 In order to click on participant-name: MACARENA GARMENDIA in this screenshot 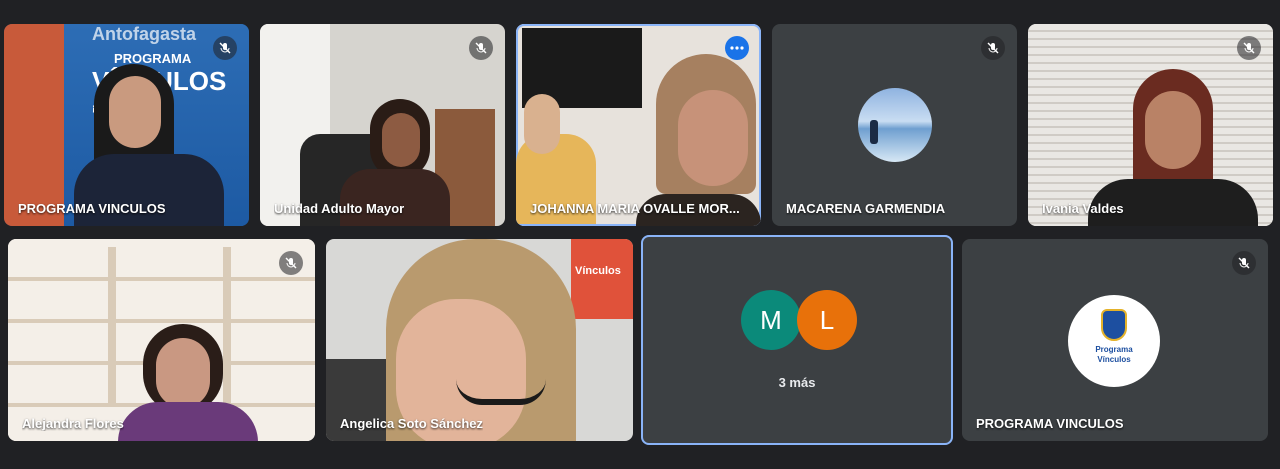, I will do `click(866, 208)`.